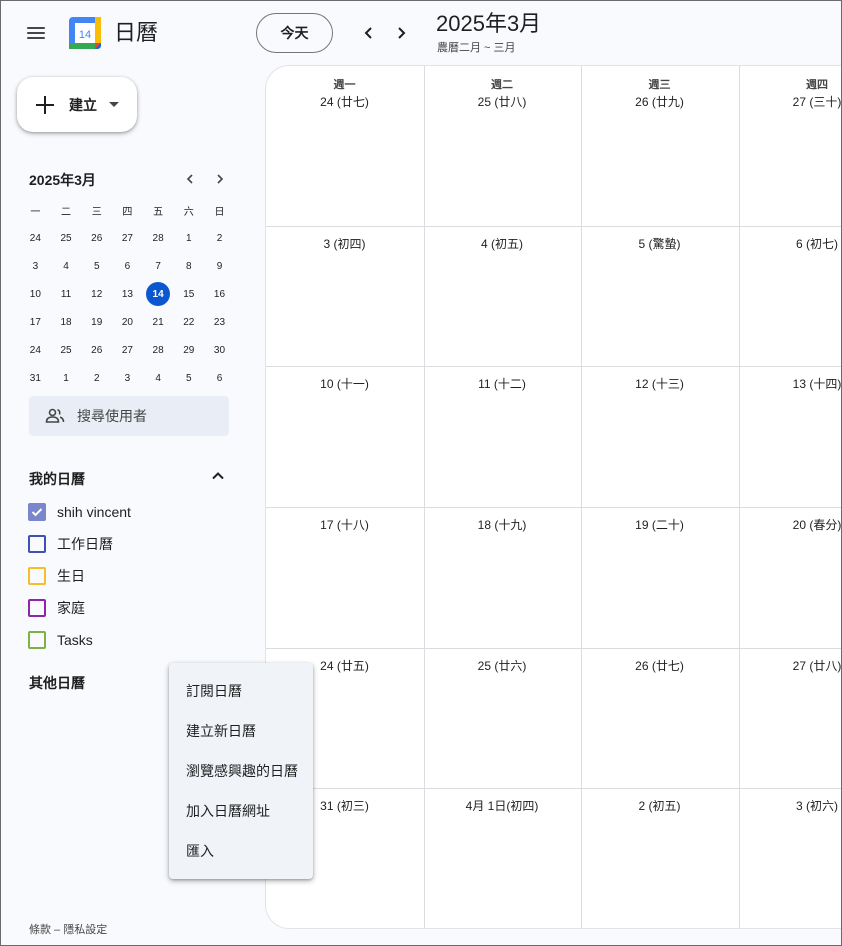  I want to click on search-people-input: 搜尋使用者, so click(129, 416).